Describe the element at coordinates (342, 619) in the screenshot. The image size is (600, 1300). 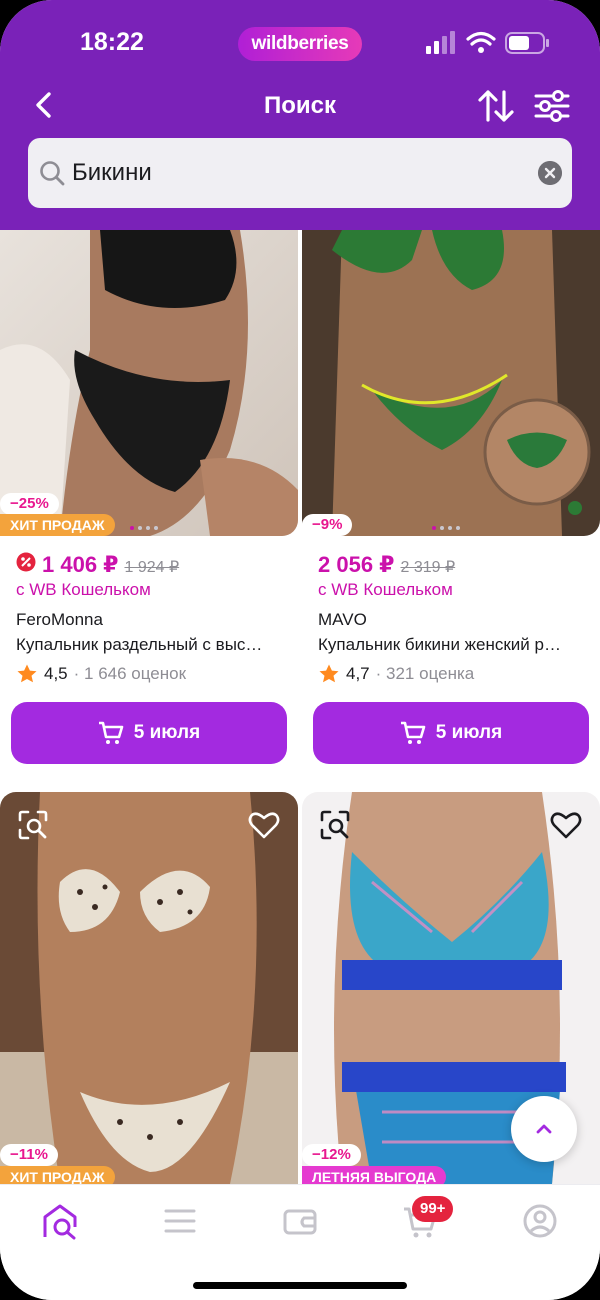
I see `product-brand: MAVO` at that location.